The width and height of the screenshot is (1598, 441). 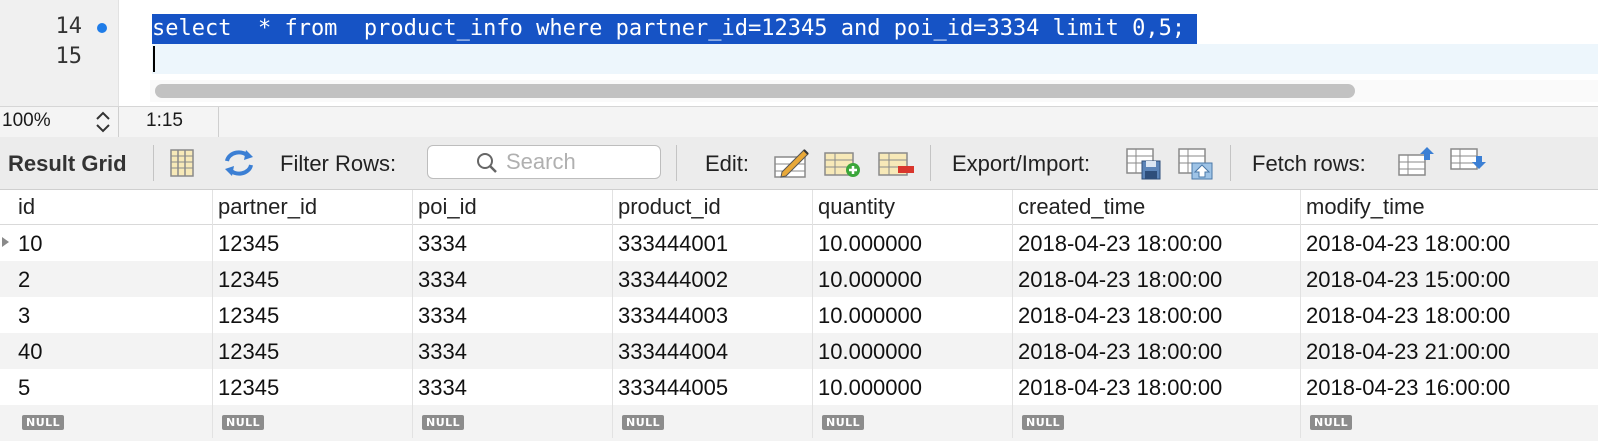 I want to click on line-number: 15, so click(x=69, y=56).